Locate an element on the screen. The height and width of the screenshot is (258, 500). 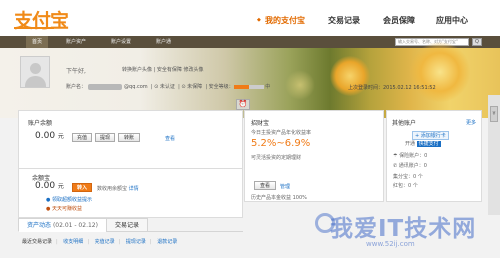
subnav-home: 首页 is located at coordinates (37, 42).